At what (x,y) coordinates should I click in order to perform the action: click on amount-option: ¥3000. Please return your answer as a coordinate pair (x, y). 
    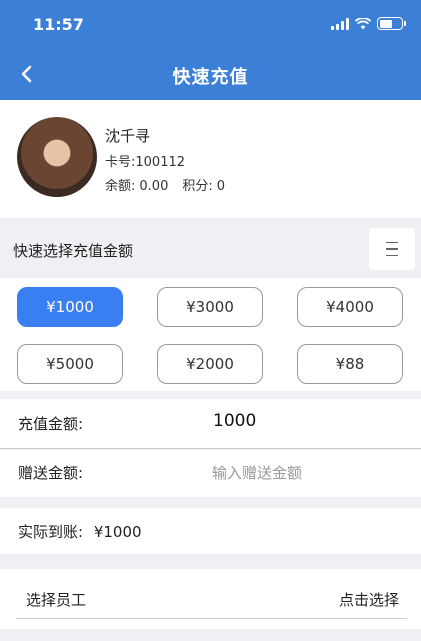
    Looking at the image, I should click on (210, 307).